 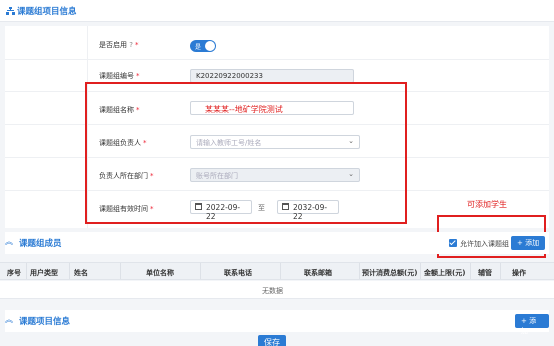 What do you see at coordinates (203, 46) in the screenshot?
I see `enabled-toggle: 是` at bounding box center [203, 46].